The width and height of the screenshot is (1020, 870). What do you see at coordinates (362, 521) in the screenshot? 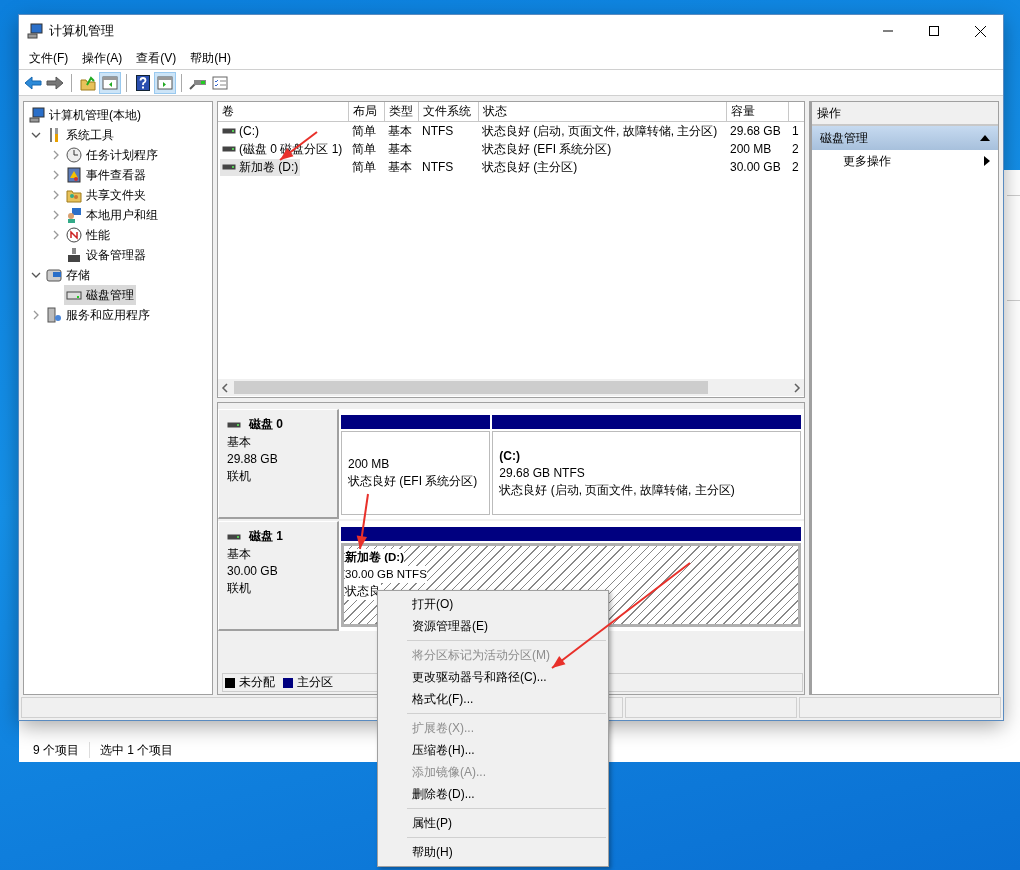
I see `annotation-arrow` at bounding box center [362, 521].